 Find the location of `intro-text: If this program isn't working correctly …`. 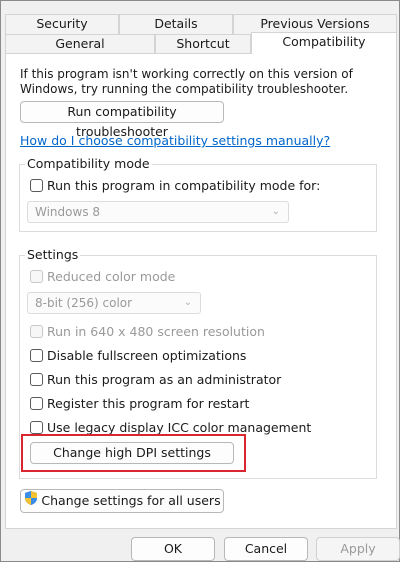

intro-text: If this program isn't working correctly … is located at coordinates (186, 81).